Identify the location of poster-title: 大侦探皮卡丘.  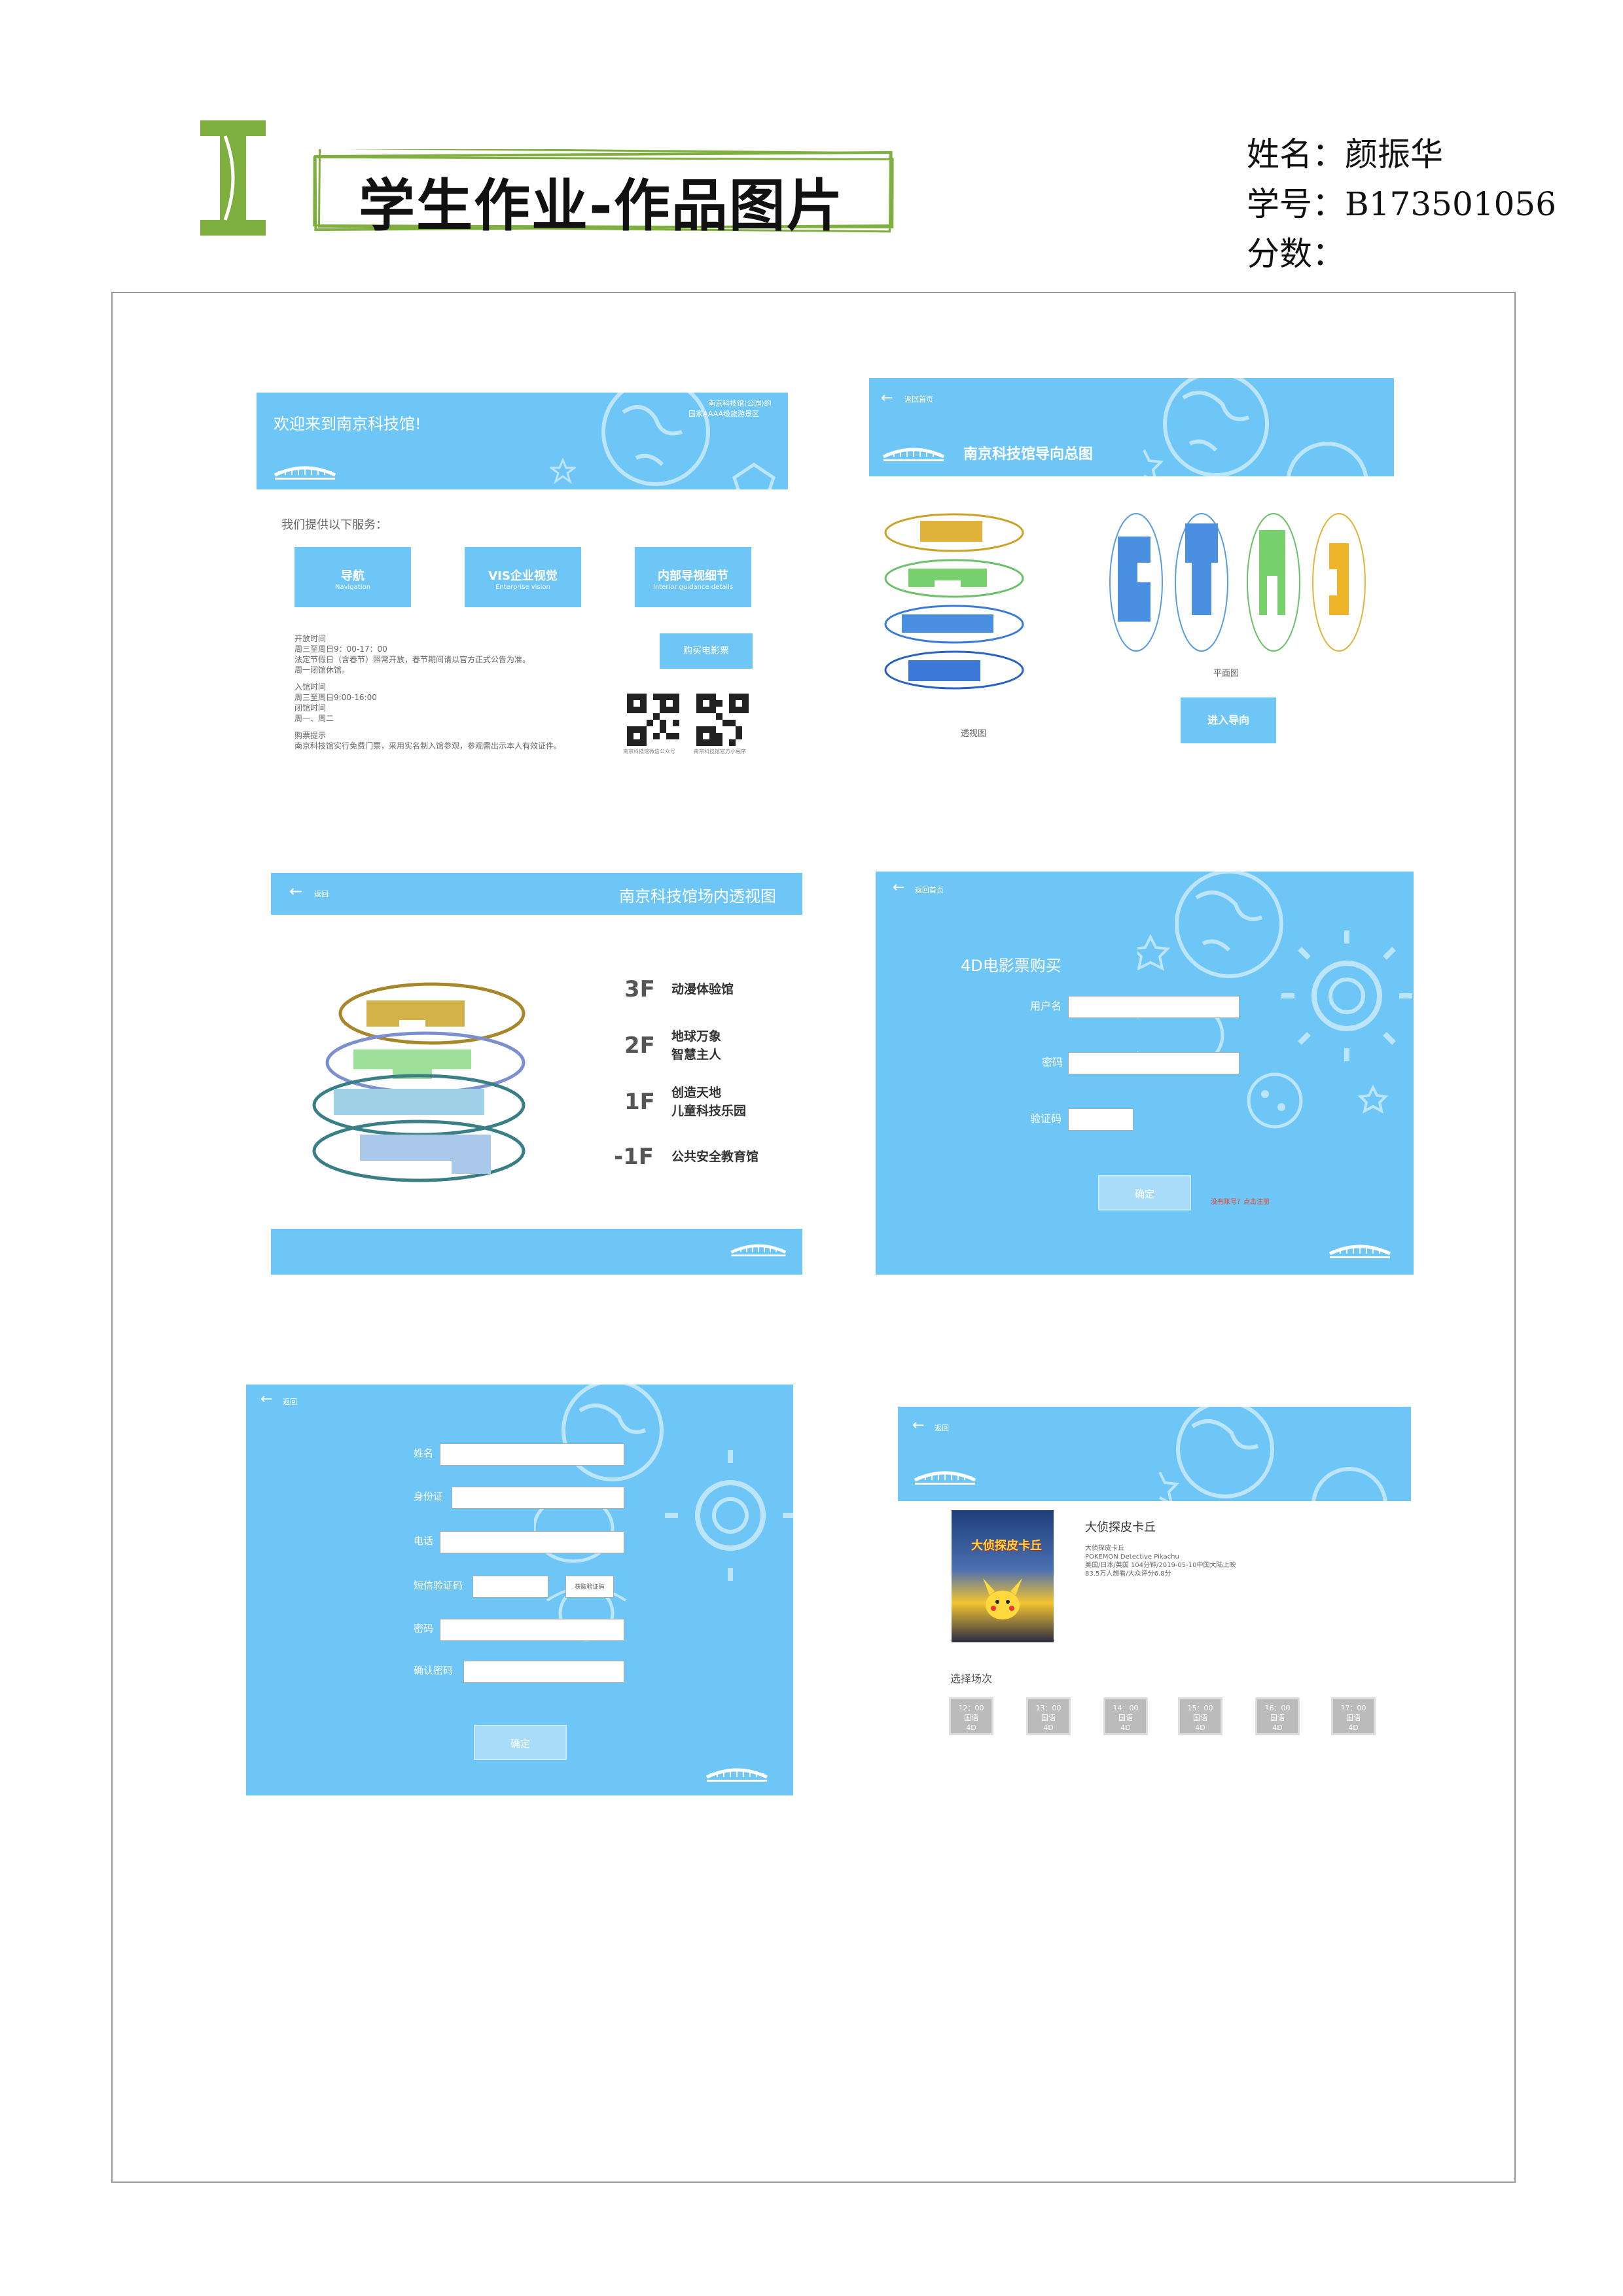
(1006, 1546).